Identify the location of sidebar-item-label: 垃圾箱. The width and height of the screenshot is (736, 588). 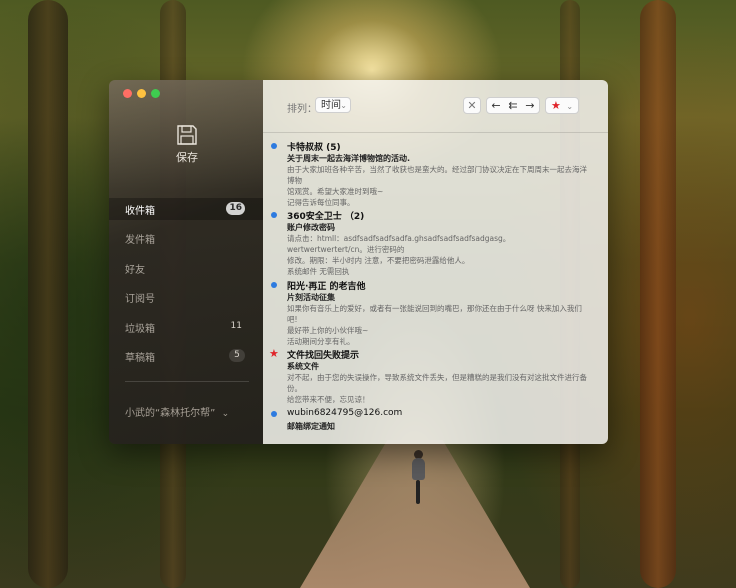
(140, 329).